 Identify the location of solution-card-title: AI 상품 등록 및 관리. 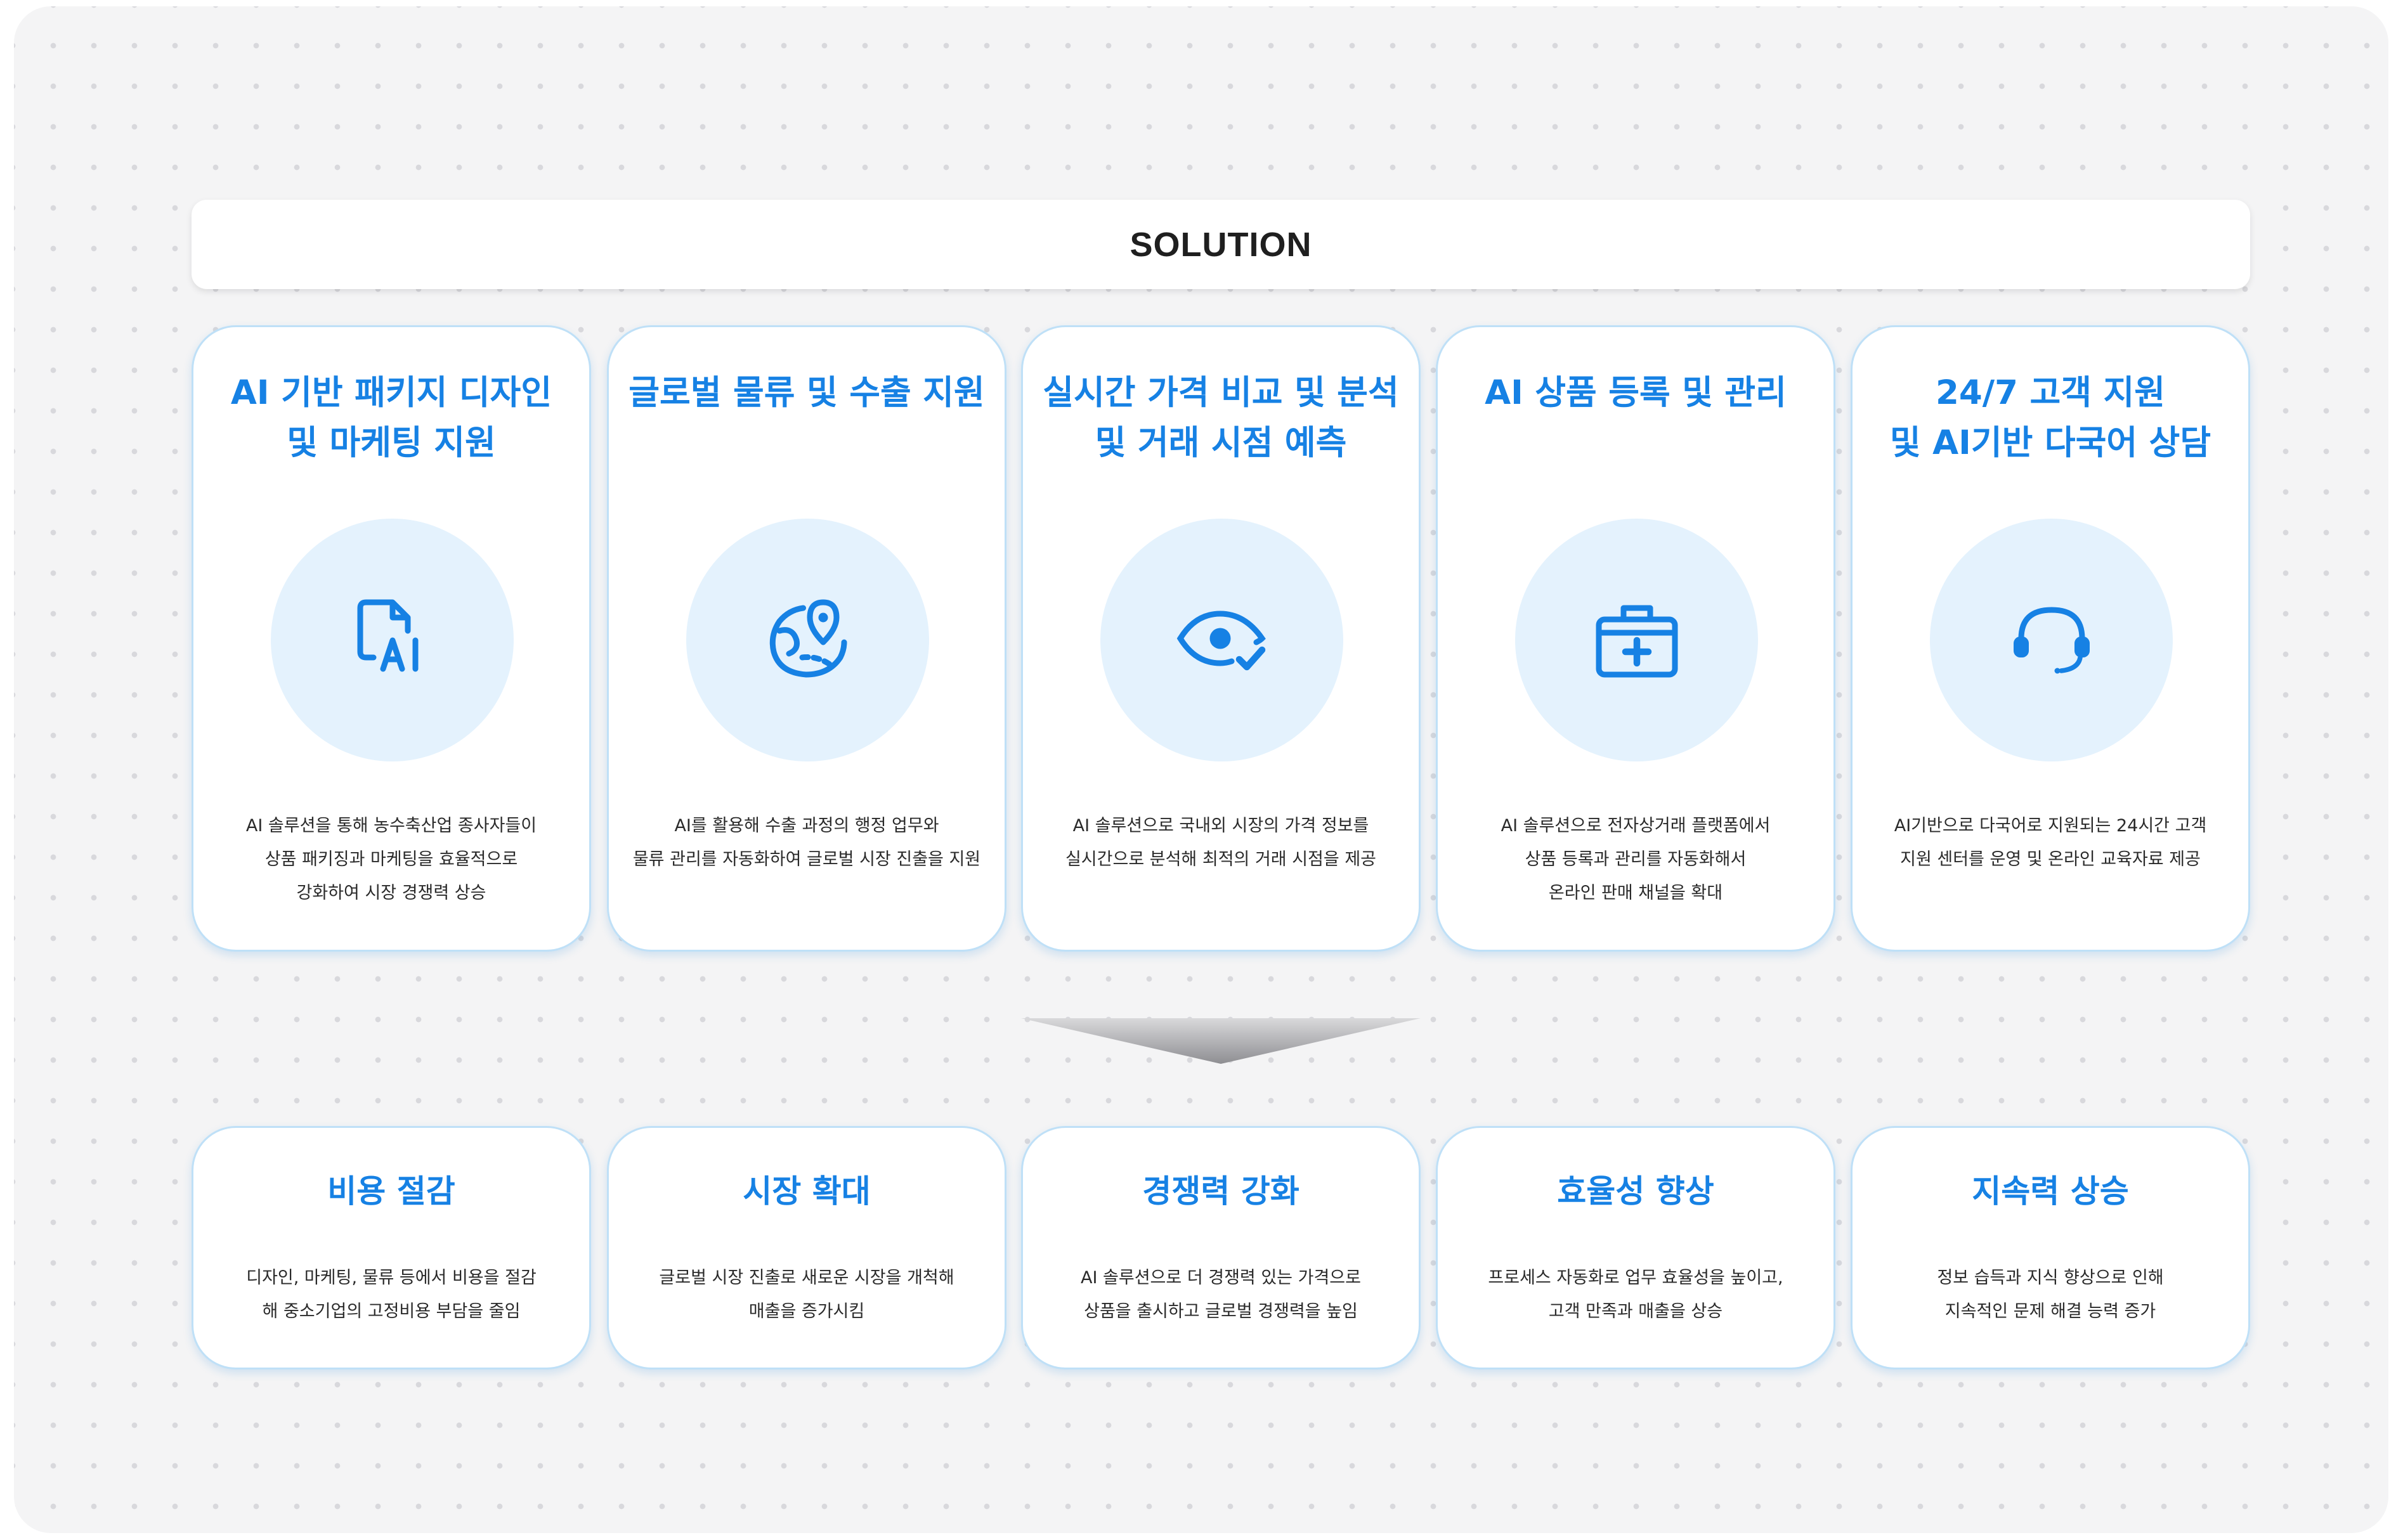
(1636, 393).